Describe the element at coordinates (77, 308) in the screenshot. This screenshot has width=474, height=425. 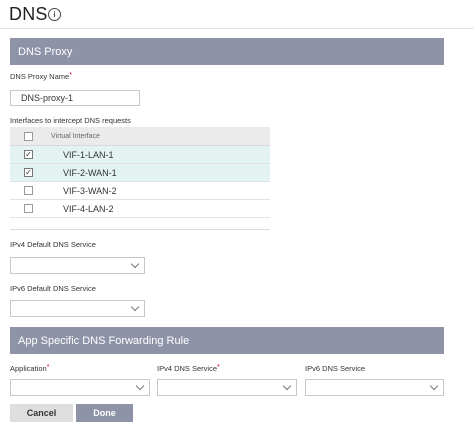
I see `ipv6-default-dns-select` at that location.